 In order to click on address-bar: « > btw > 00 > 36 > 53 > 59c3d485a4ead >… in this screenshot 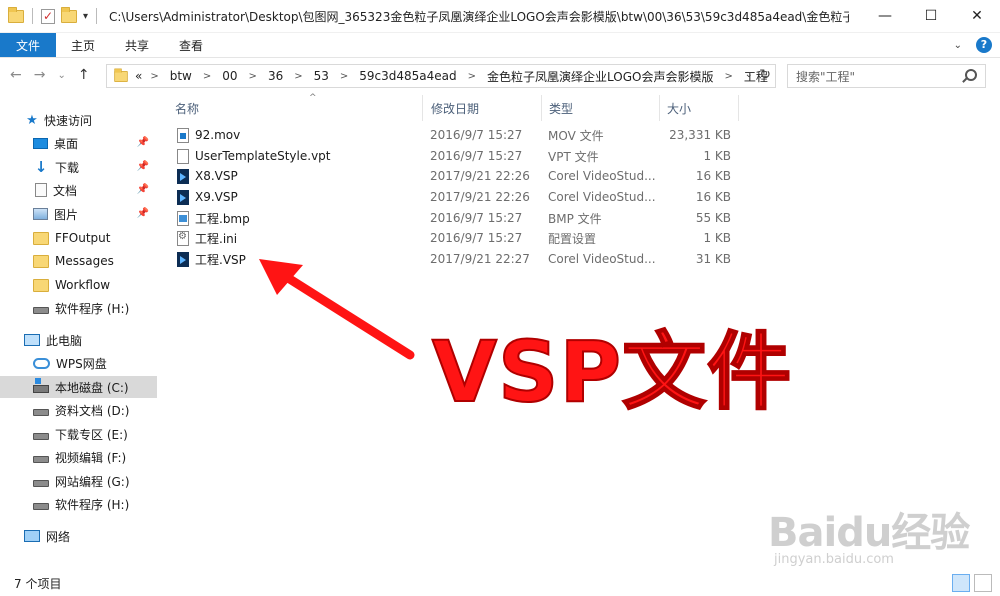, I will do `click(441, 76)`.